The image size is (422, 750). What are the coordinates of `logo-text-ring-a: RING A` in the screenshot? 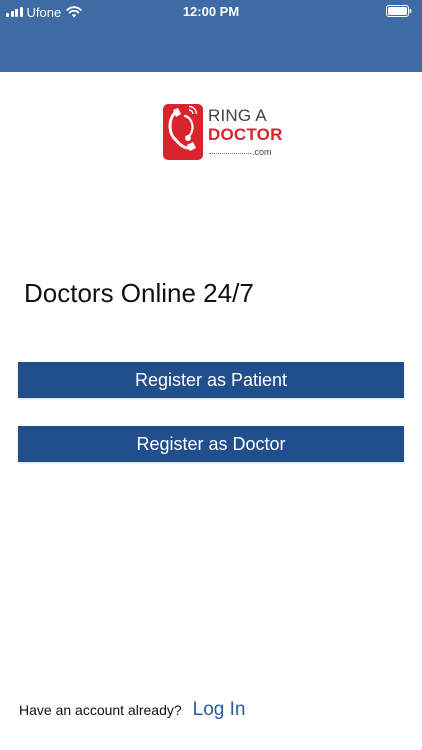 It's located at (237, 115).